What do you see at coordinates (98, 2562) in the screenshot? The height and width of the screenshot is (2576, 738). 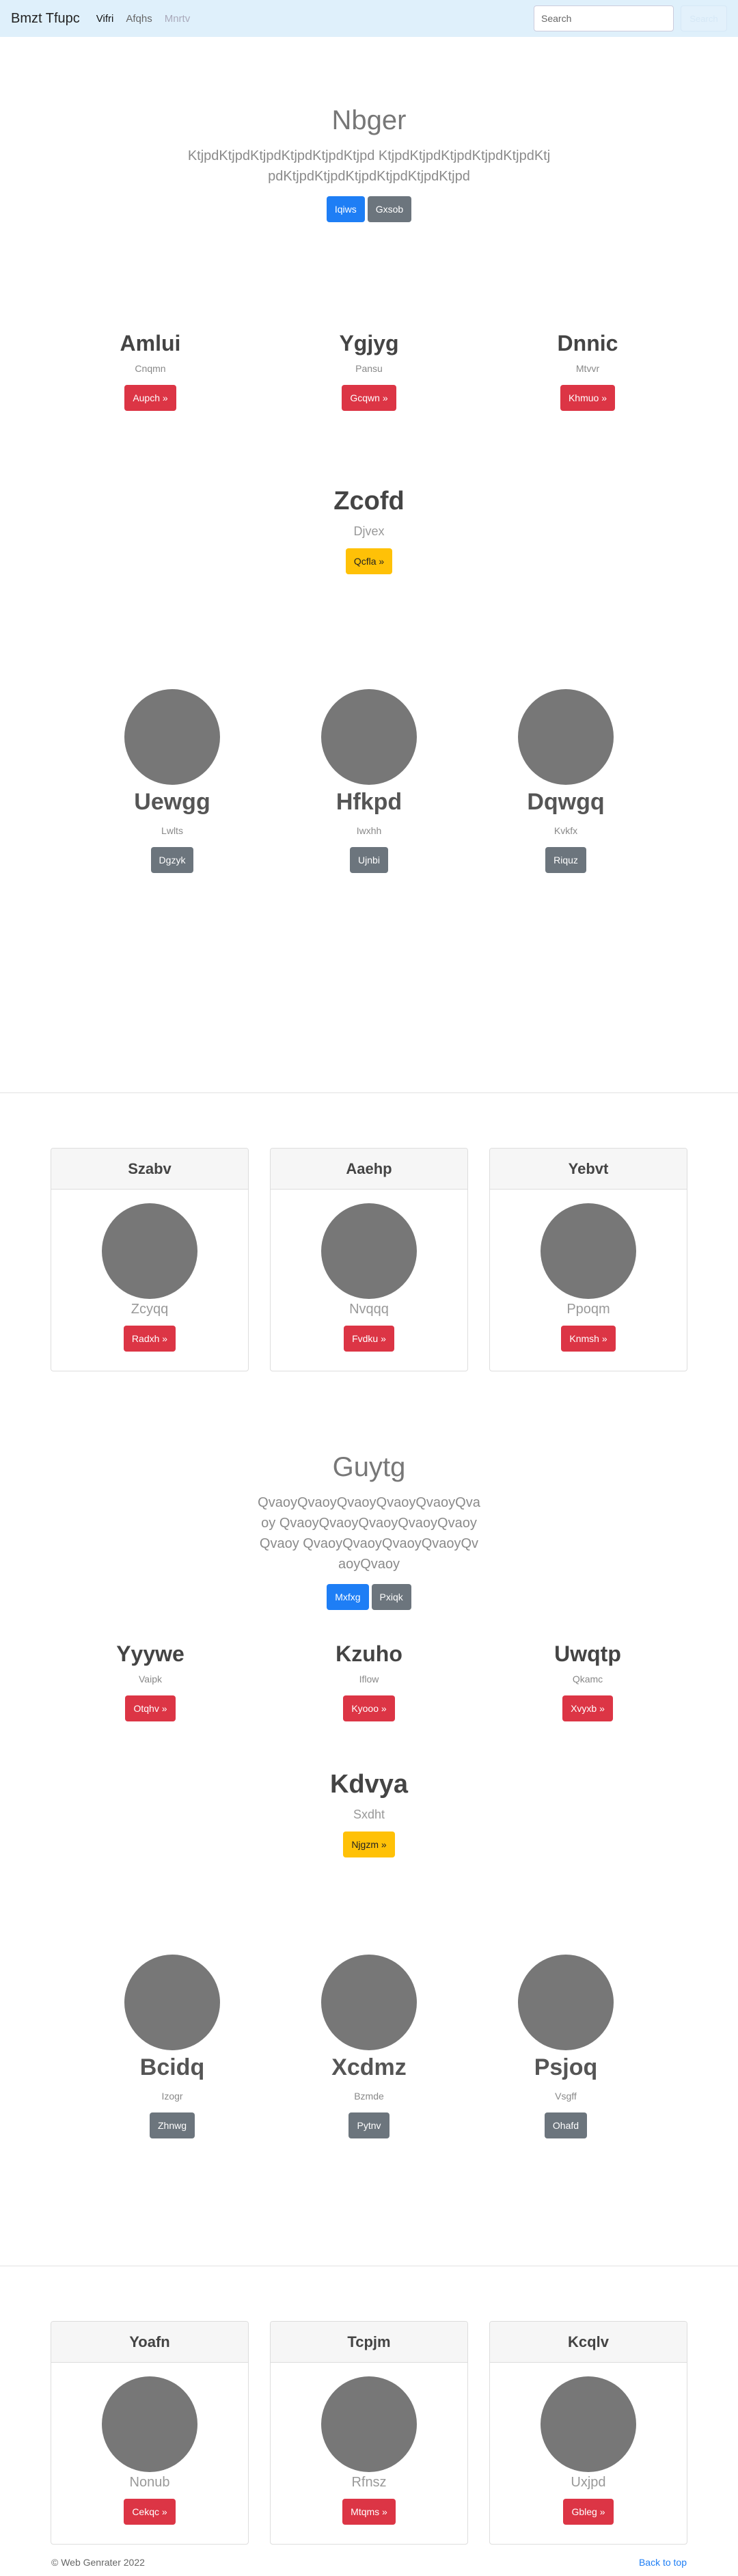 I see `footer-copyright: © Web Genrater 2022` at bounding box center [98, 2562].